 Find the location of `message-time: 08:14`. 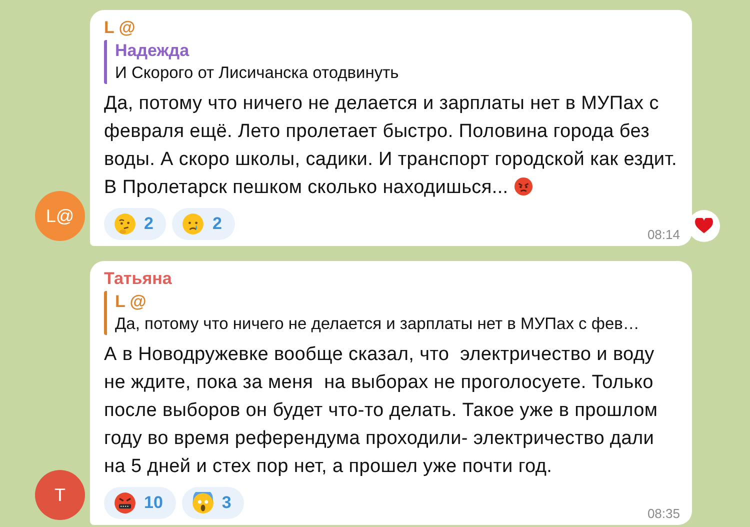

message-time: 08:14 is located at coordinates (663, 234).